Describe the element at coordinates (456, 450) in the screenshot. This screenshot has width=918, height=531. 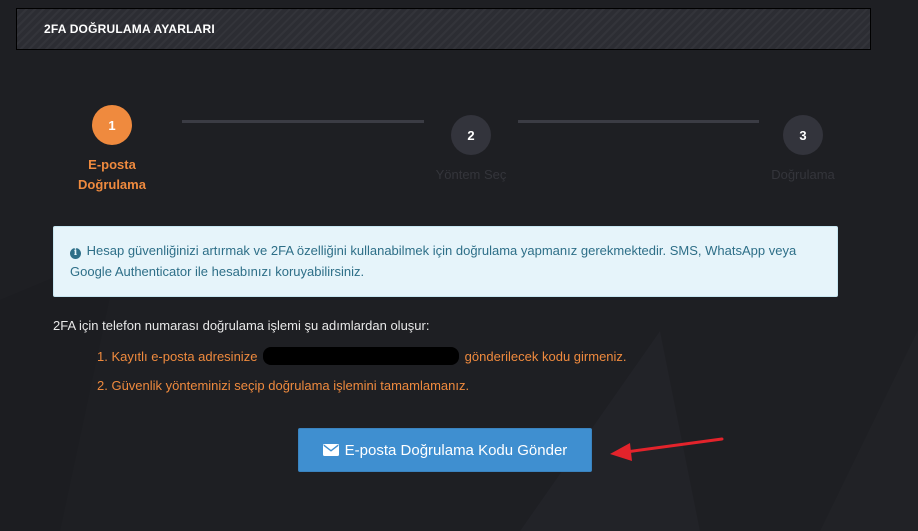
I see `send-email-code-label: E-posta Doğrulama Kodu Gönder` at that location.